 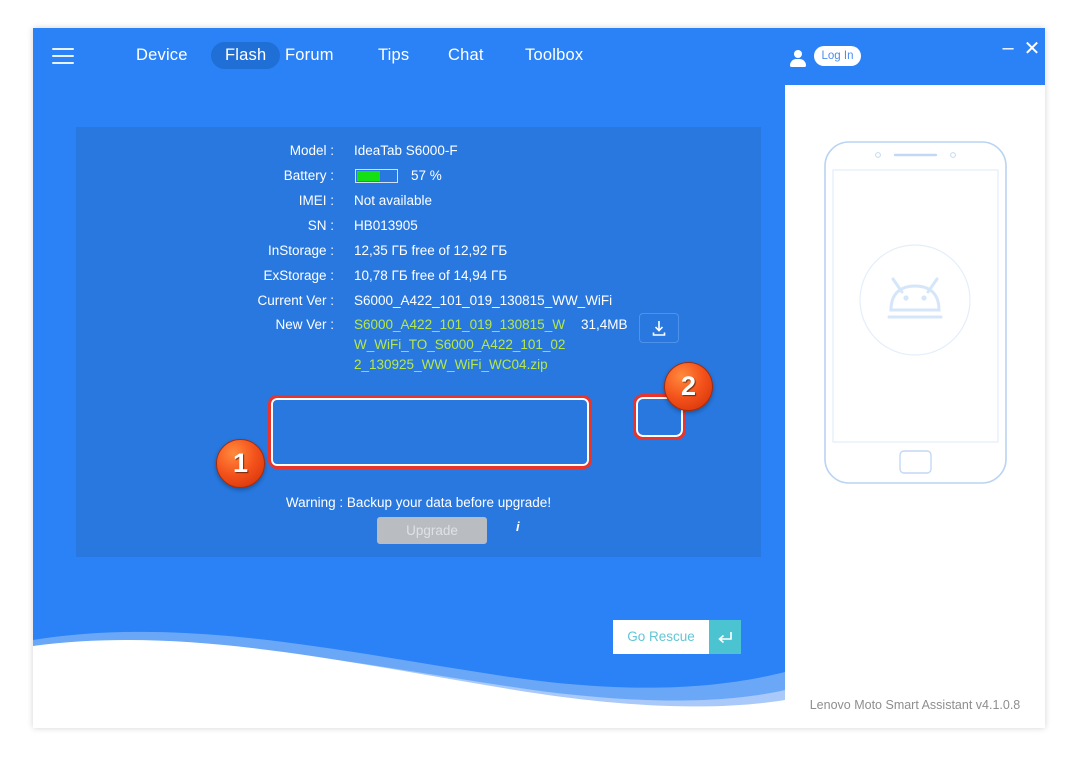 What do you see at coordinates (432, 530) in the screenshot?
I see `upgrade-button: Upgrade` at bounding box center [432, 530].